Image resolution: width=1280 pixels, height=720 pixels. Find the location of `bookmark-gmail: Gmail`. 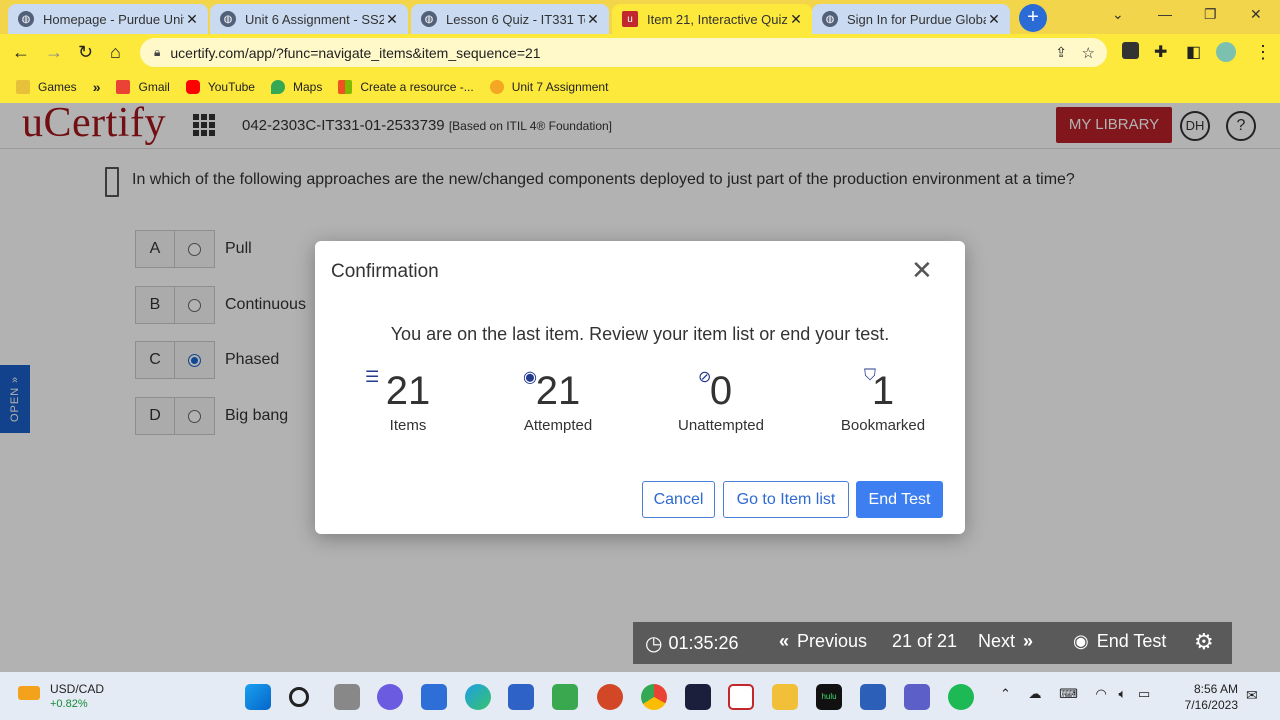

bookmark-gmail: Gmail is located at coordinates (143, 87).